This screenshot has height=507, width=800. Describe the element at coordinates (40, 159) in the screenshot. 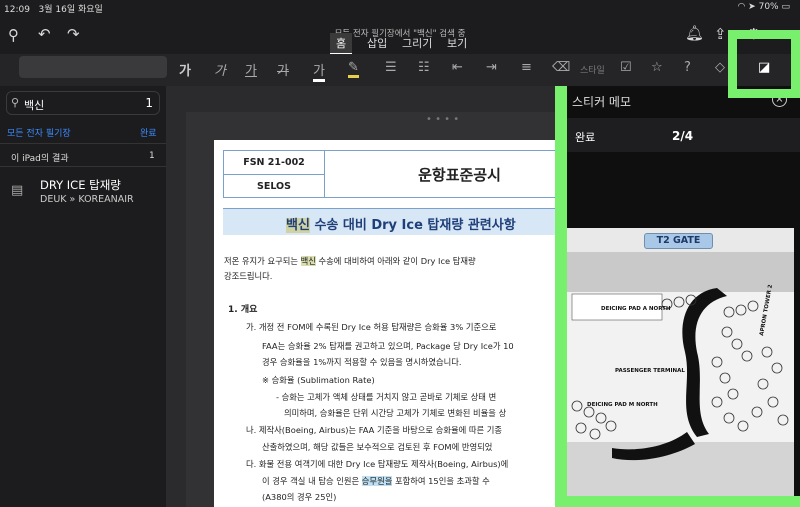

I see `section-label: 이 iPad의 결과` at that location.